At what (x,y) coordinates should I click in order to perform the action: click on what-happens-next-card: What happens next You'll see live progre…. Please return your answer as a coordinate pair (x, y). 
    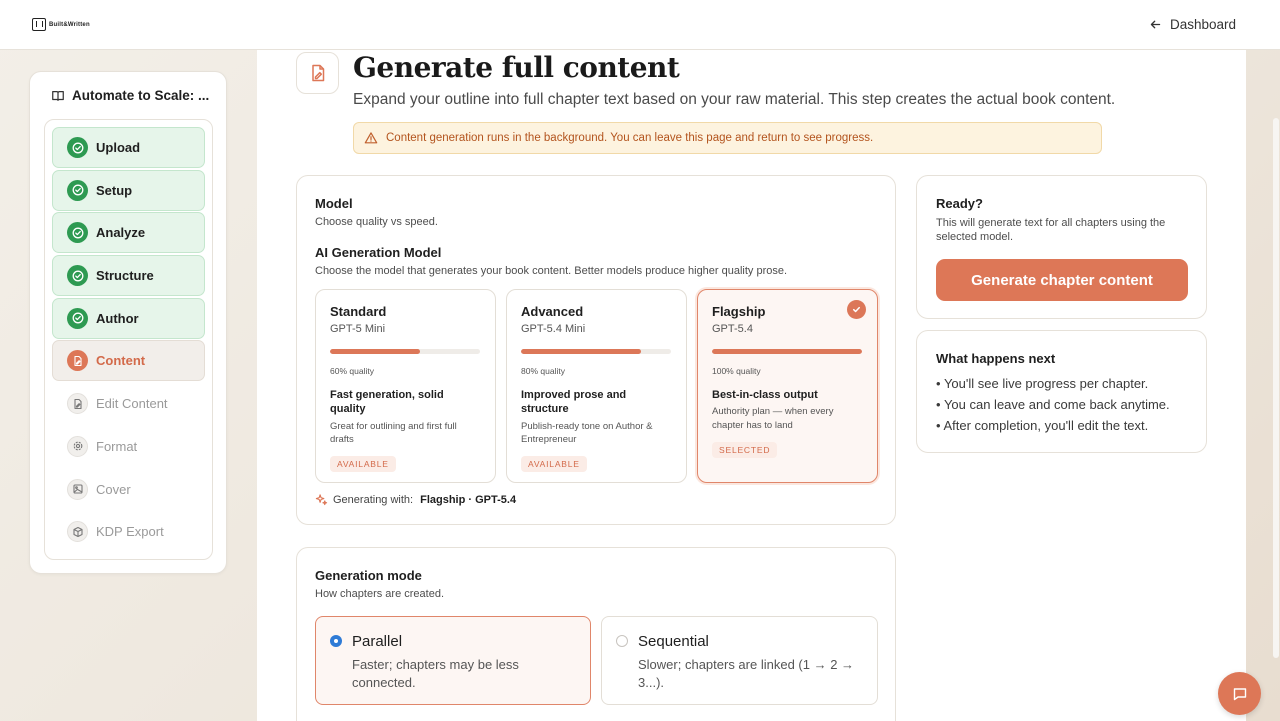
    Looking at the image, I should click on (1061, 391).